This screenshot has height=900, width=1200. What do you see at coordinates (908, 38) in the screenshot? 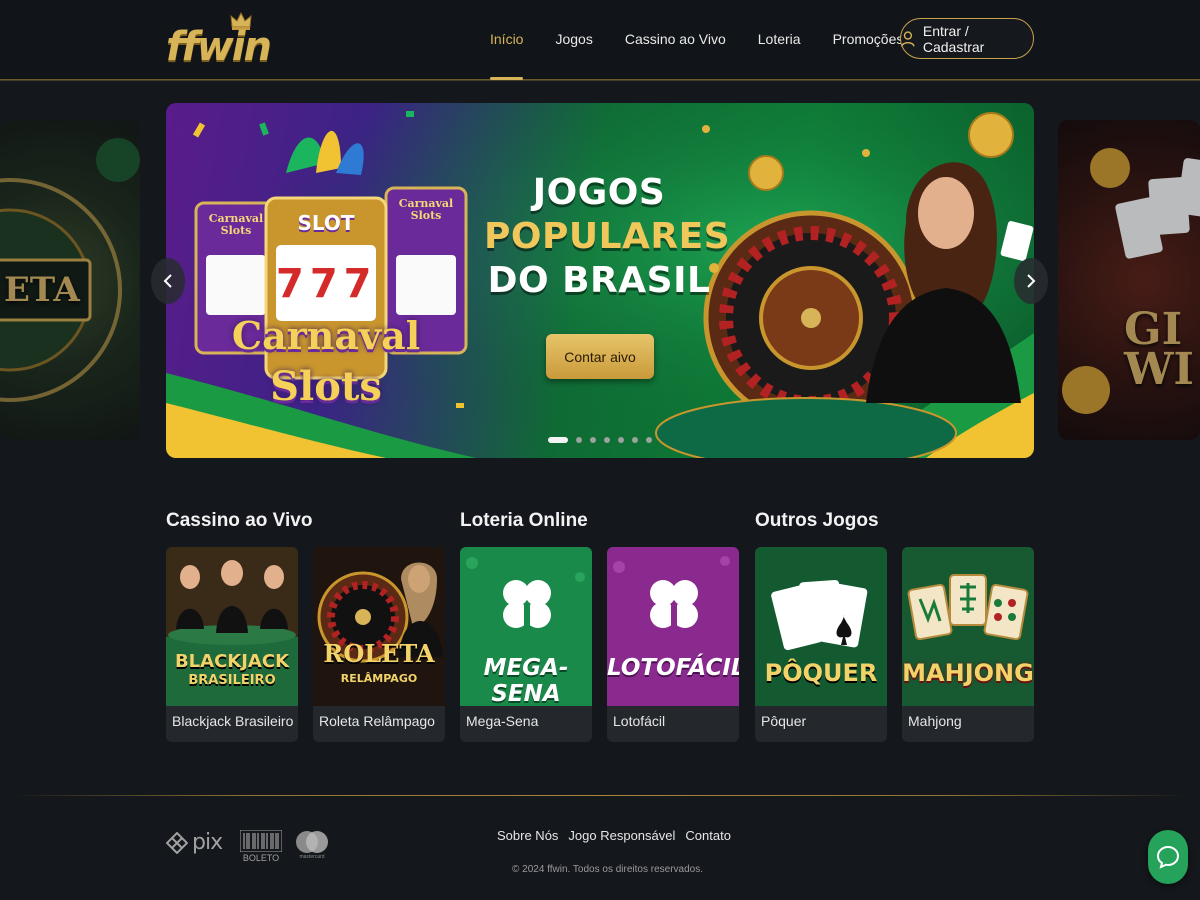
I see `user-icon` at bounding box center [908, 38].